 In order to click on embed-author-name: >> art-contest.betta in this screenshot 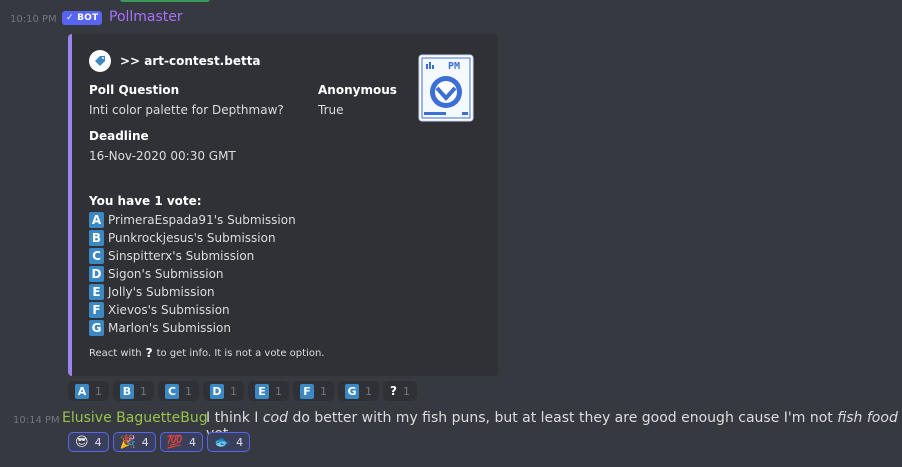, I will do `click(190, 61)`.